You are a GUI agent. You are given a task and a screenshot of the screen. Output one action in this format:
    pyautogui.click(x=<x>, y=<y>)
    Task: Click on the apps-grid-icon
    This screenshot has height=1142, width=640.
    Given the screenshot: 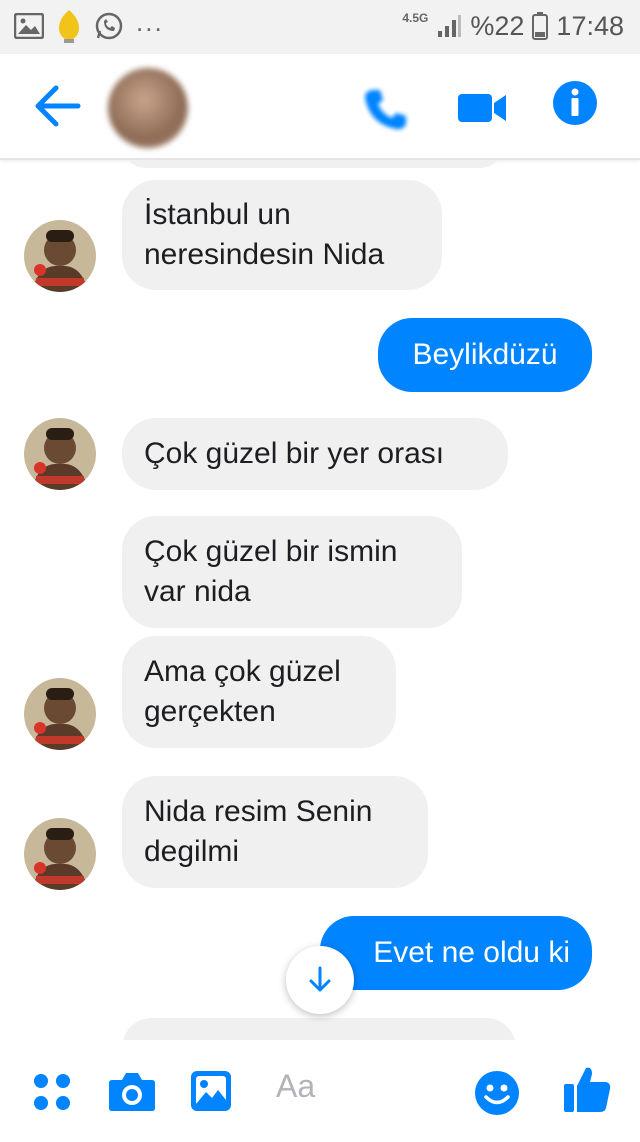 What is the action you would take?
    pyautogui.click(x=52, y=1092)
    